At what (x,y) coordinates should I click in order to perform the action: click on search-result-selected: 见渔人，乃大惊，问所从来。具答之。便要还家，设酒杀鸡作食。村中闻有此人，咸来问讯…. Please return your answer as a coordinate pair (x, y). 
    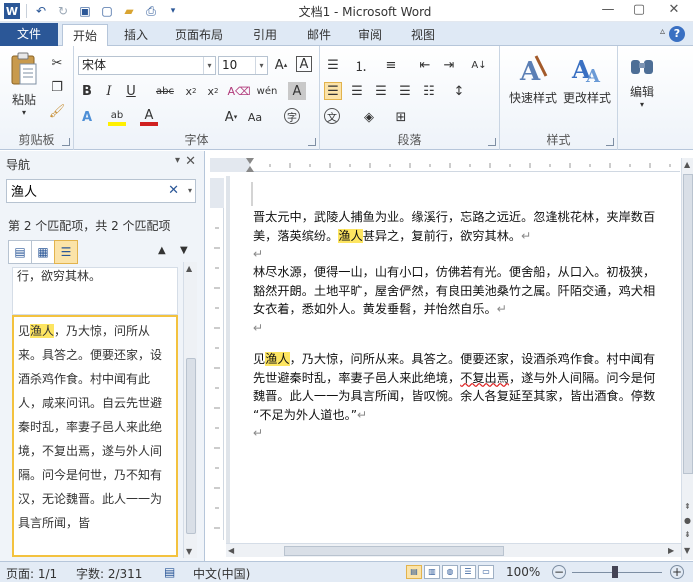
    Looking at the image, I should click on (95, 436).